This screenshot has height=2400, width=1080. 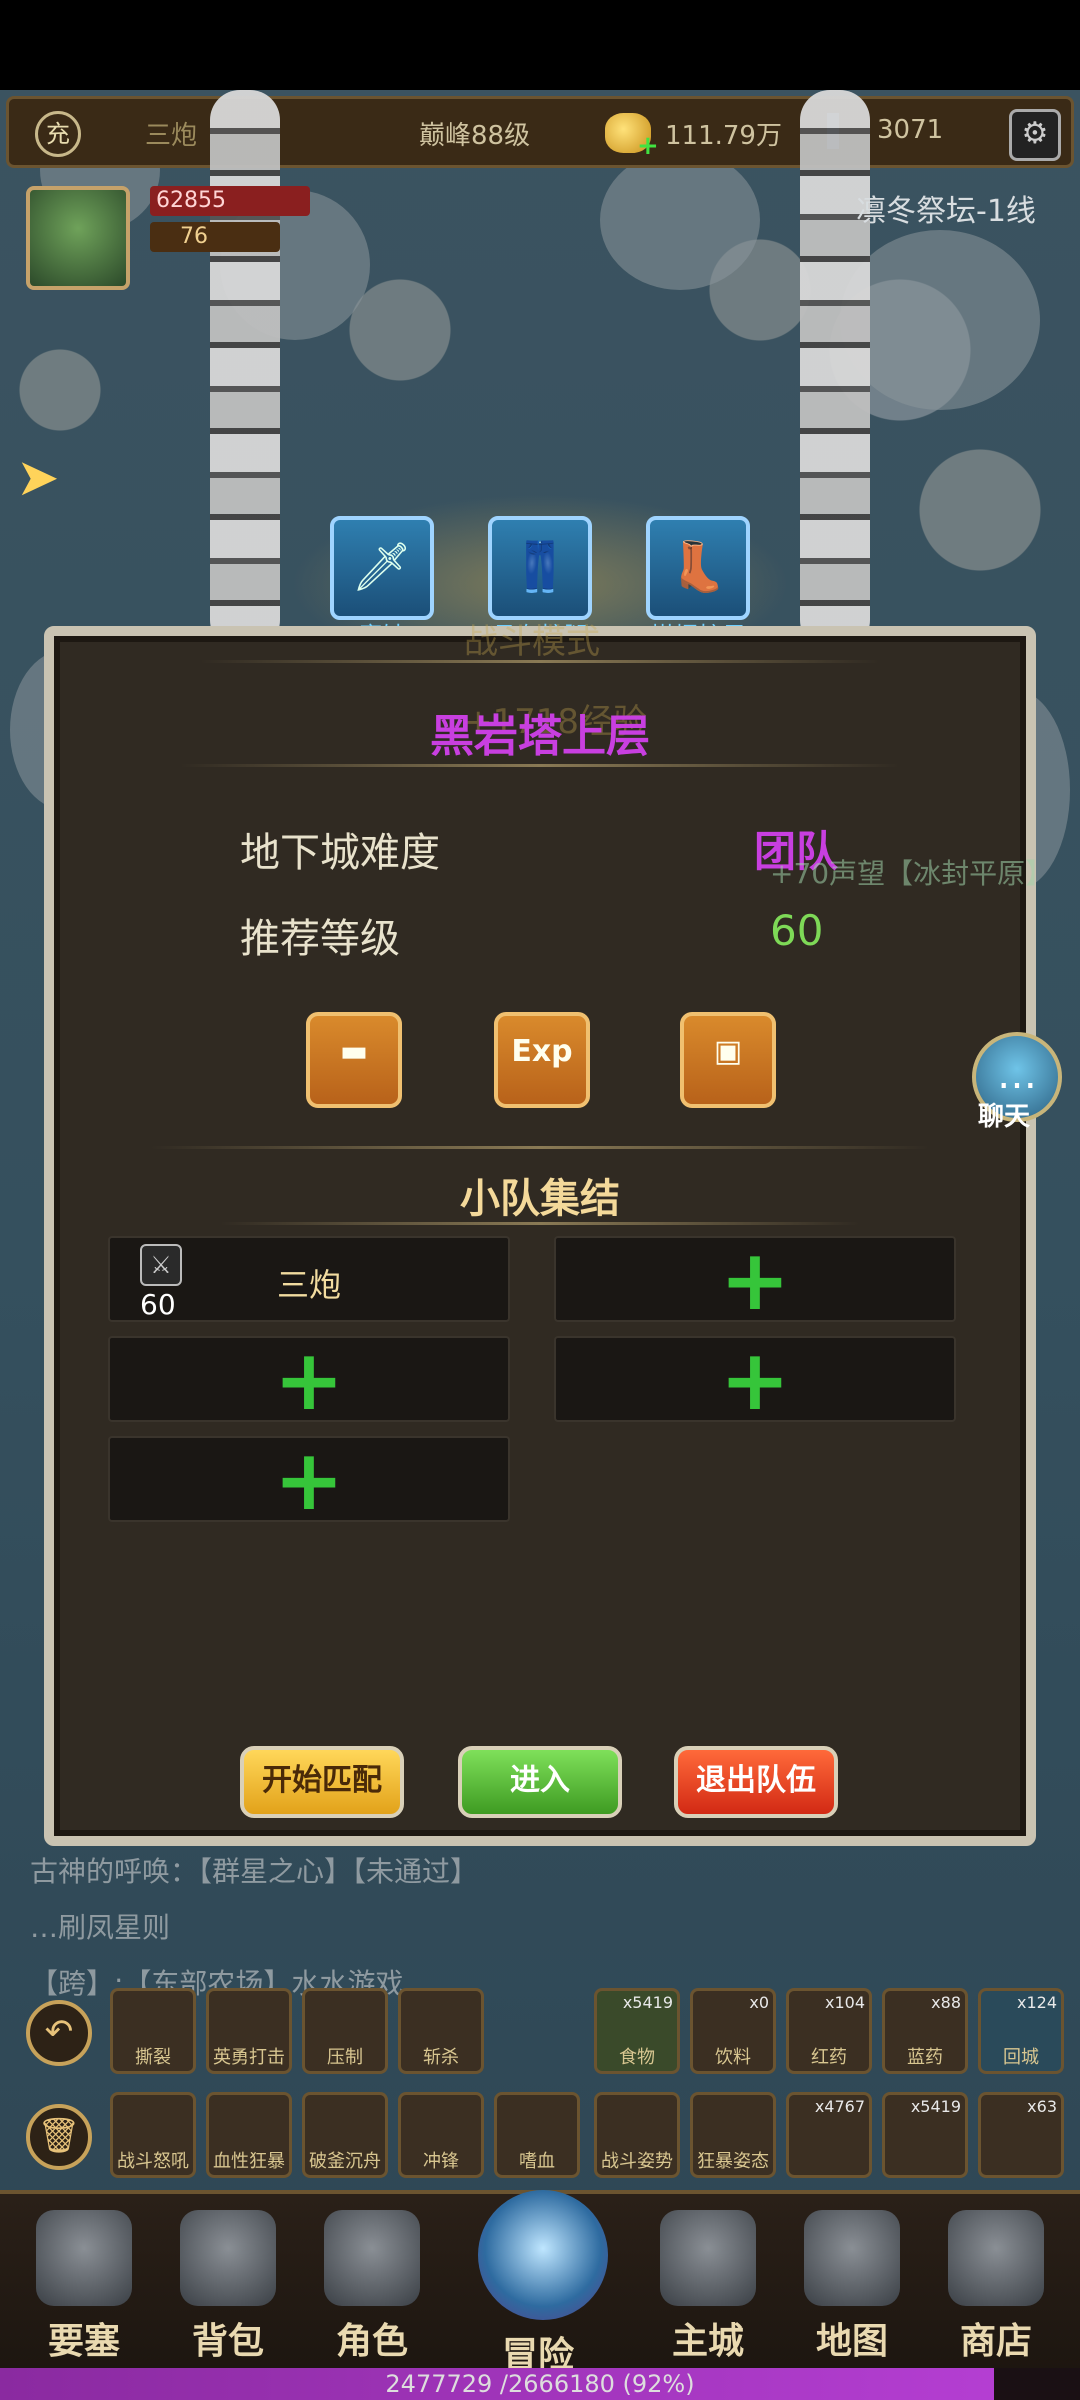 What do you see at coordinates (1021, 2057) in the screenshot?
I see `item-label: 回城` at bounding box center [1021, 2057].